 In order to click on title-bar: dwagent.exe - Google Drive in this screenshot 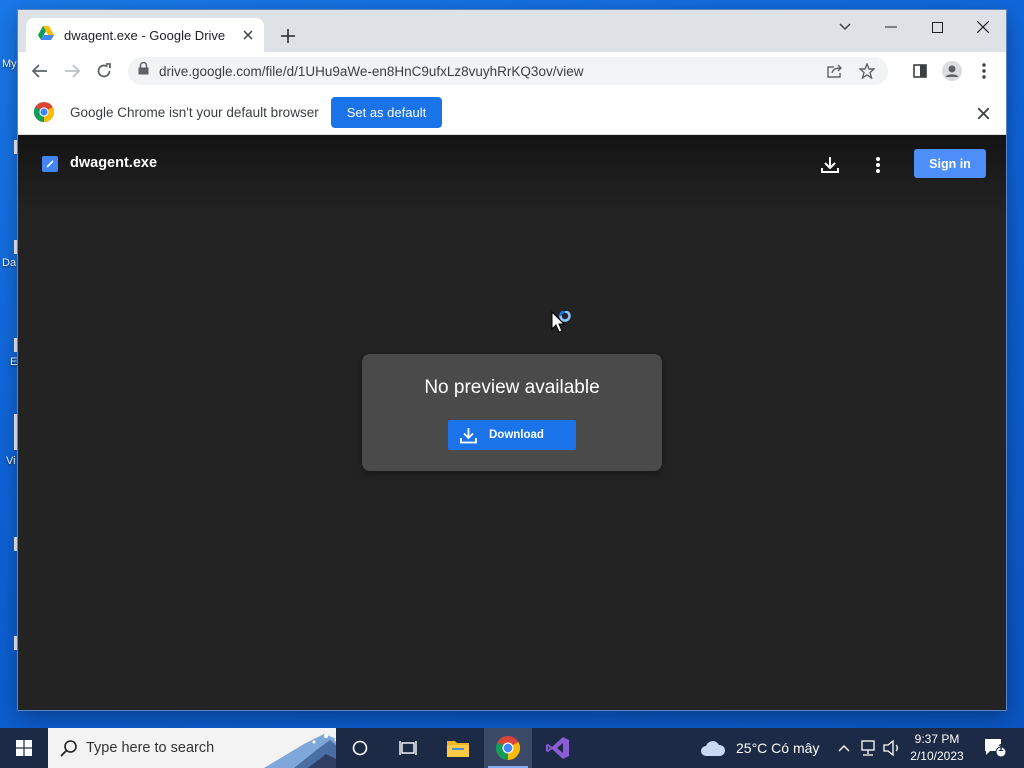, I will do `click(512, 31)`.